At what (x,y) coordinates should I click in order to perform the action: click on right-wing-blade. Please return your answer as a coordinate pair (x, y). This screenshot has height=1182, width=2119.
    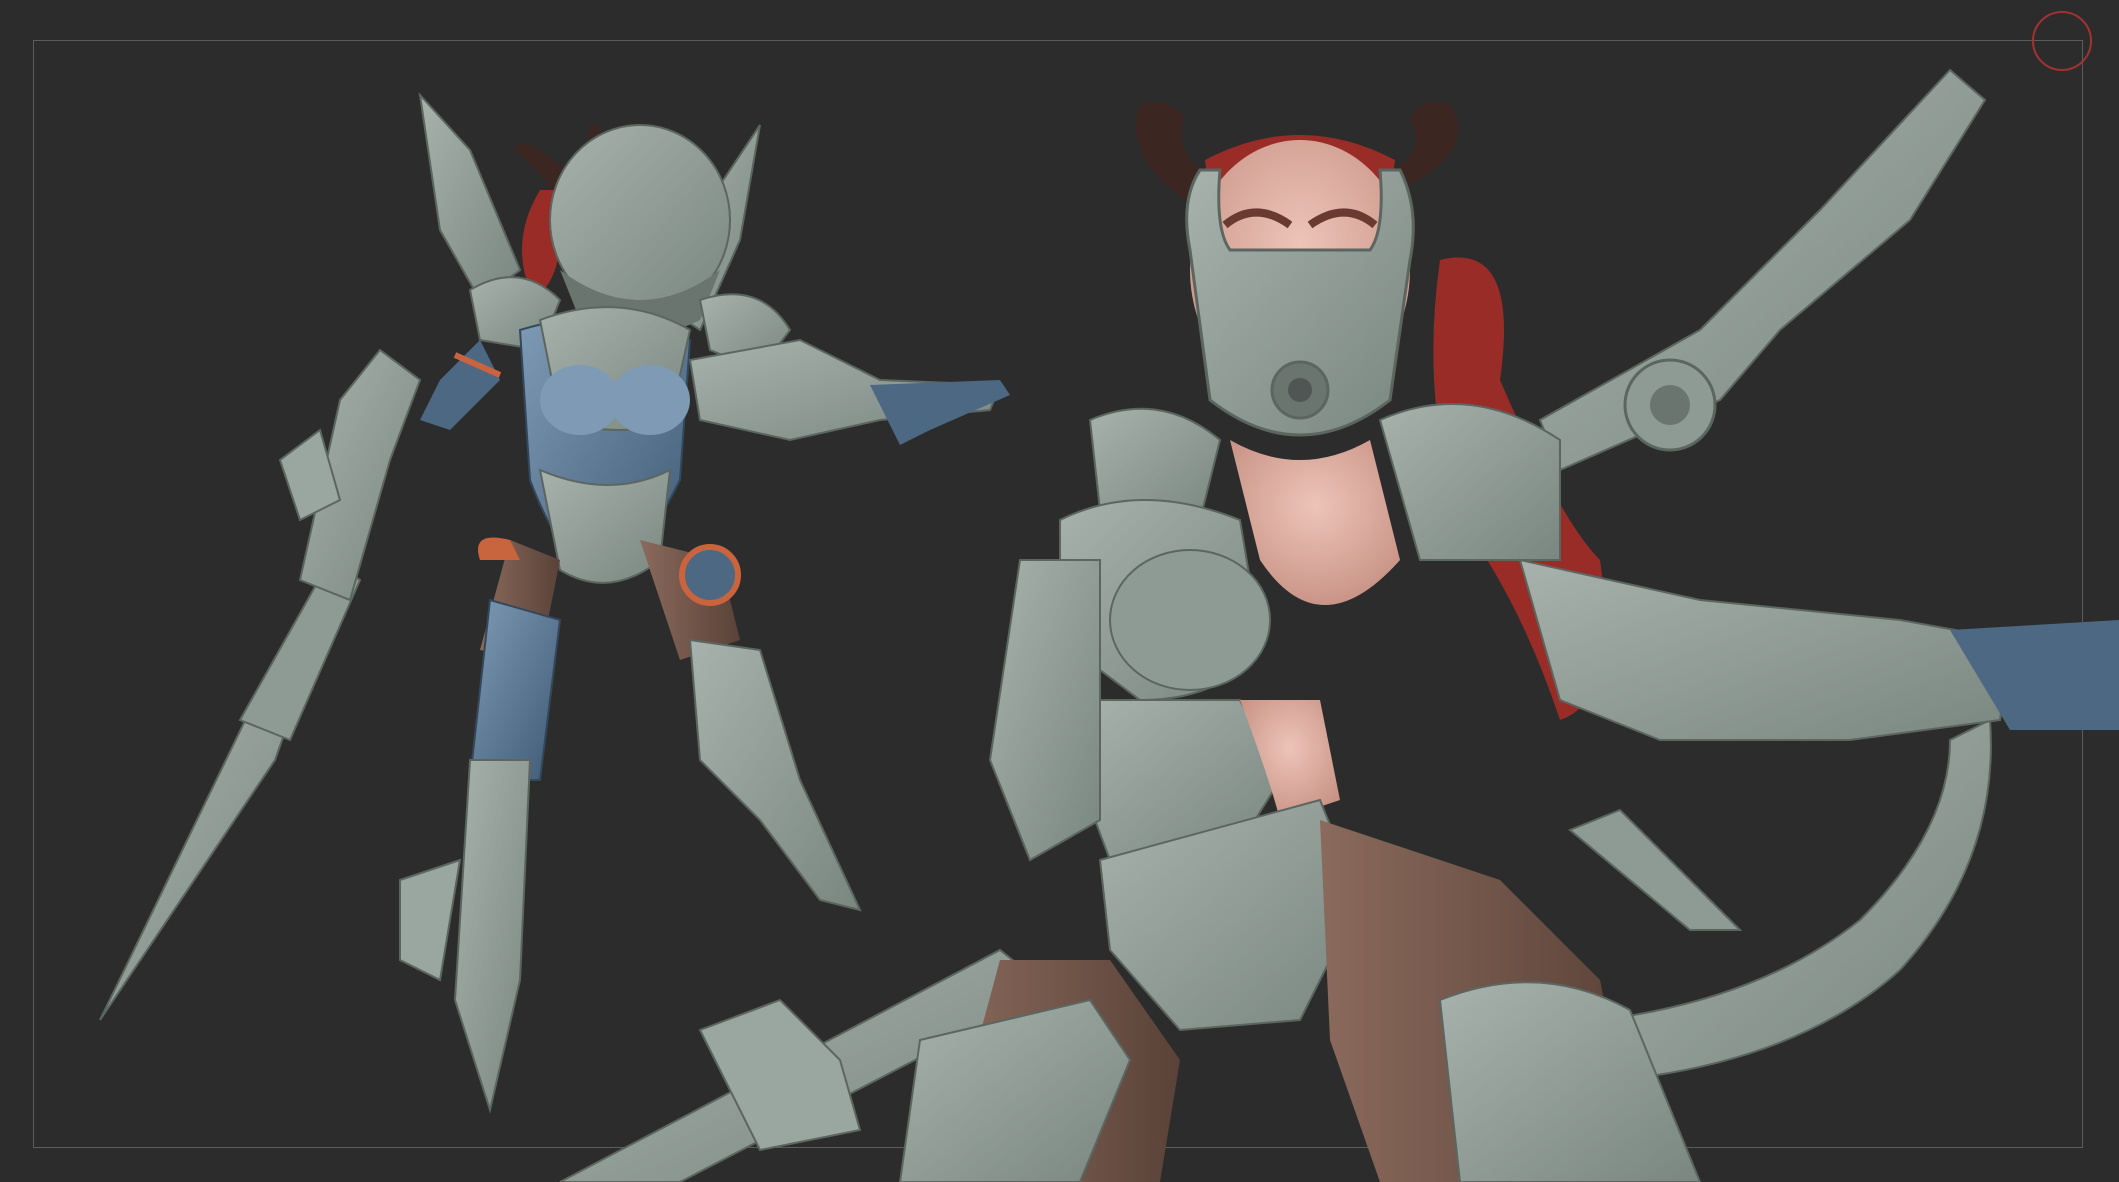
    Looking at the image, I should click on (1762, 270).